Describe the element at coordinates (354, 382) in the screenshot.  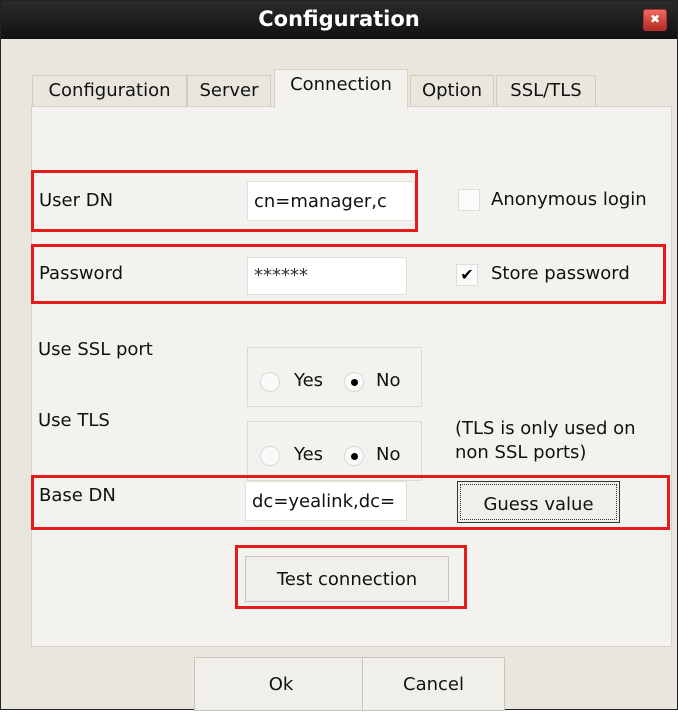
I see `ssl-no-radio` at that location.